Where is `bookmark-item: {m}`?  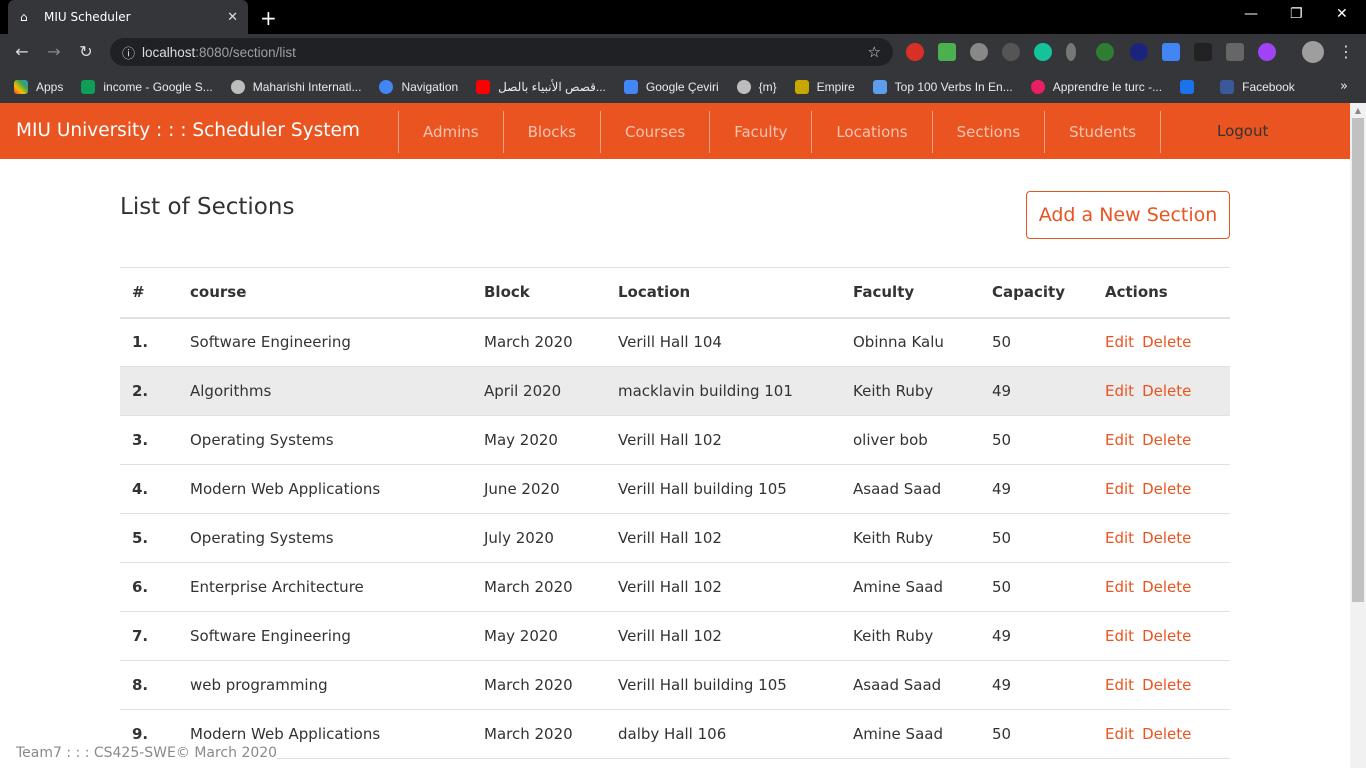
bookmark-item: {m} is located at coordinates (756, 86).